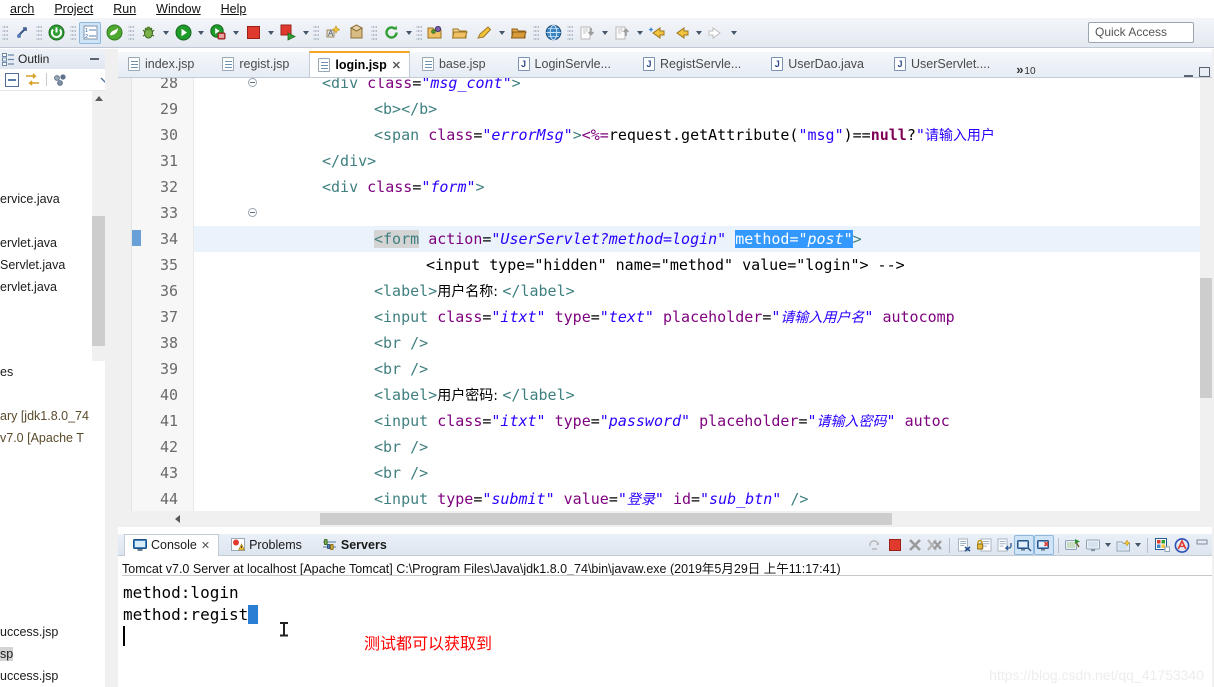 The height and width of the screenshot is (687, 1214). What do you see at coordinates (124, 9) in the screenshot?
I see `menu-item-run: Run` at bounding box center [124, 9].